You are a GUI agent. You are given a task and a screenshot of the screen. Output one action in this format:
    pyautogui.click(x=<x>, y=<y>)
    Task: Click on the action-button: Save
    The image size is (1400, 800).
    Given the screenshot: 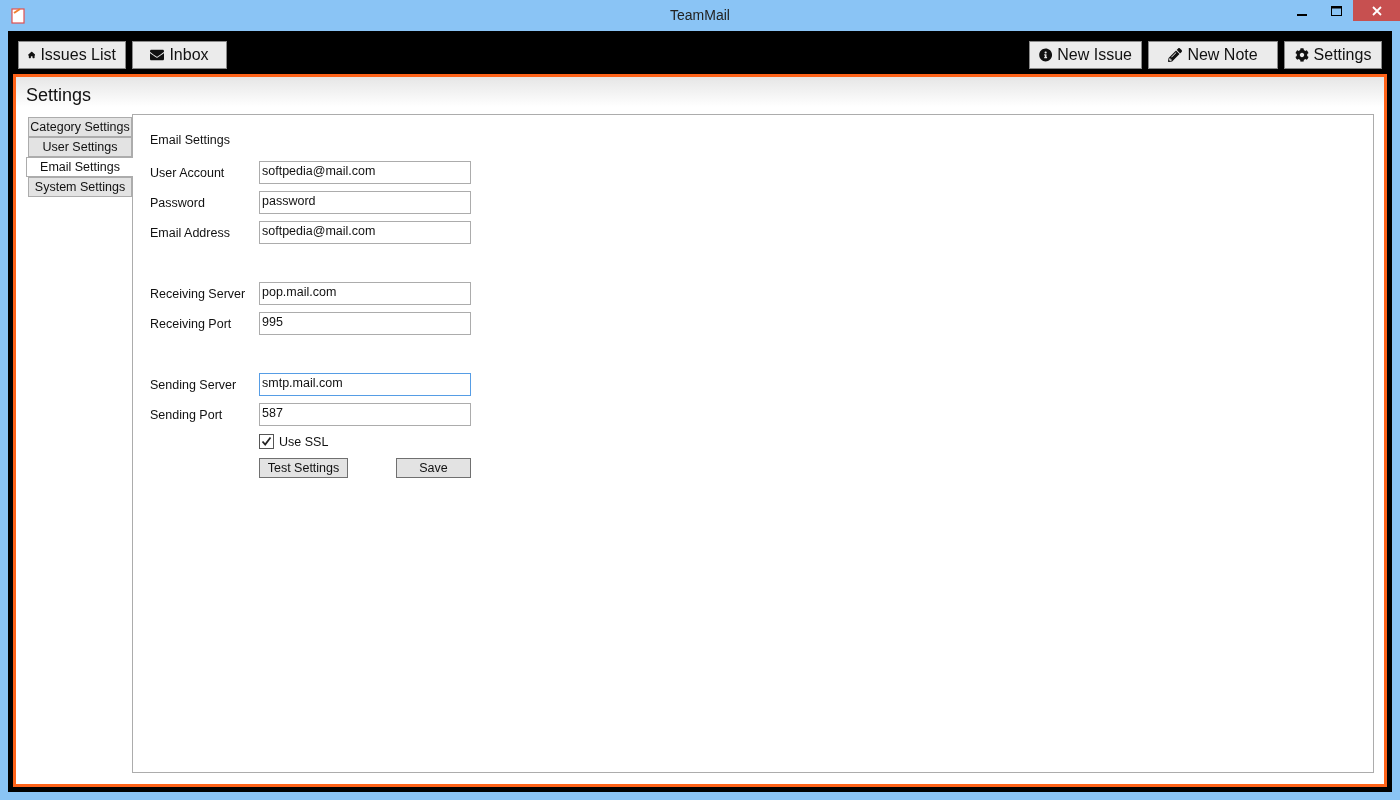 What is the action you would take?
    pyautogui.click(x=433, y=468)
    